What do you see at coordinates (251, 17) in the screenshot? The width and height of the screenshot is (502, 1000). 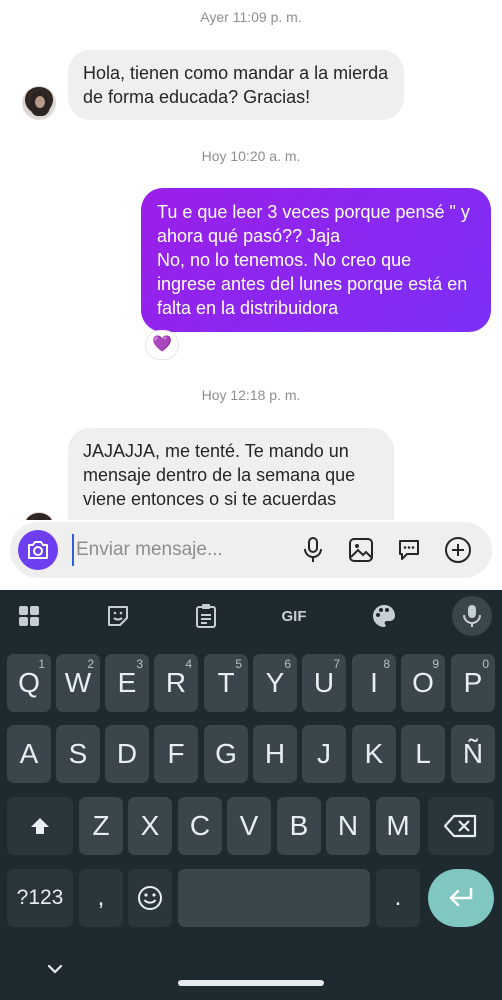 I see `timestamp: Ayer 11:09 p. m.` at bounding box center [251, 17].